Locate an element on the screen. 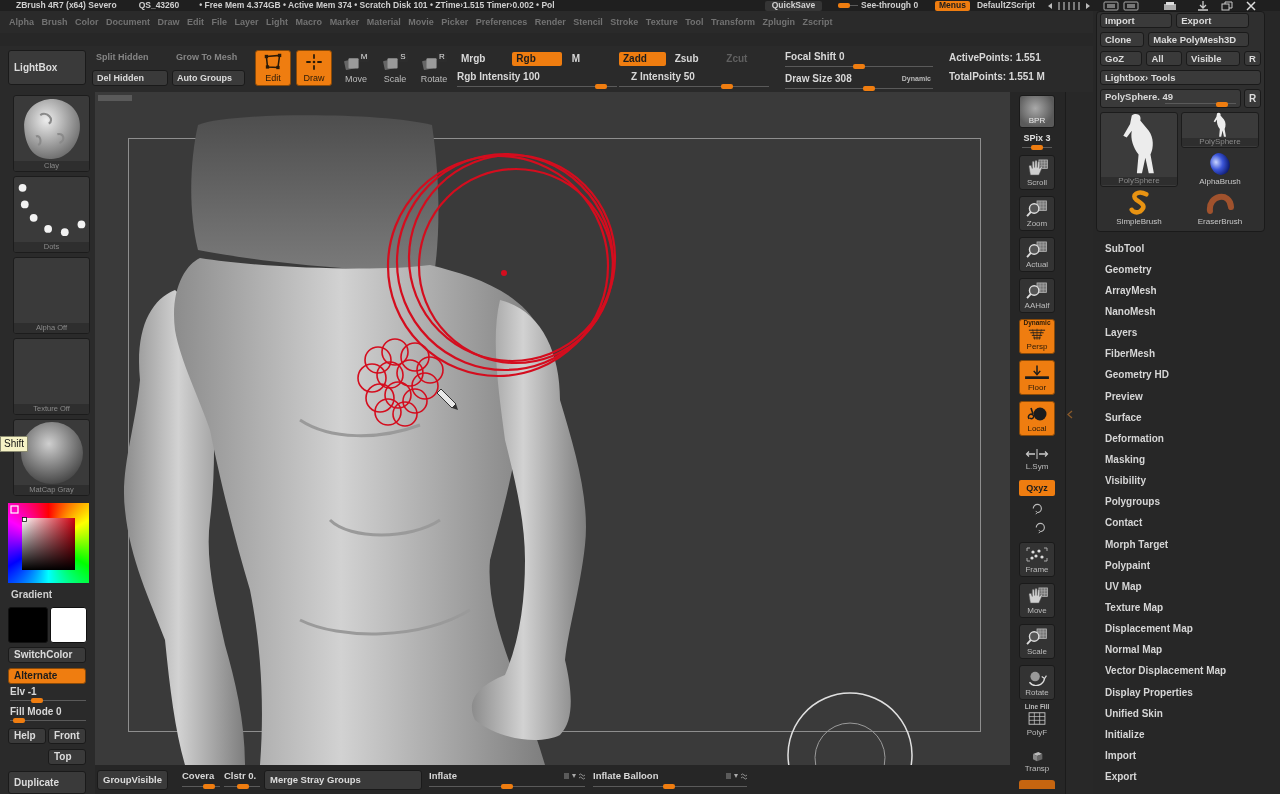  reset-button: R is located at coordinates (1252, 98).